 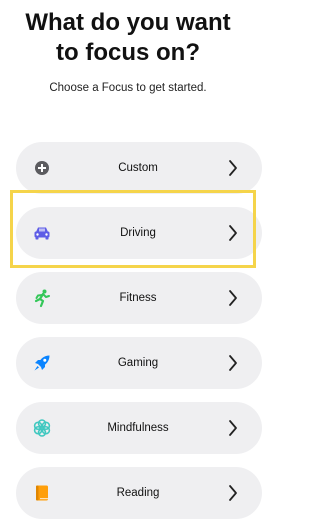 What do you see at coordinates (128, 52) in the screenshot?
I see `page-title-line2: to focus on?` at bounding box center [128, 52].